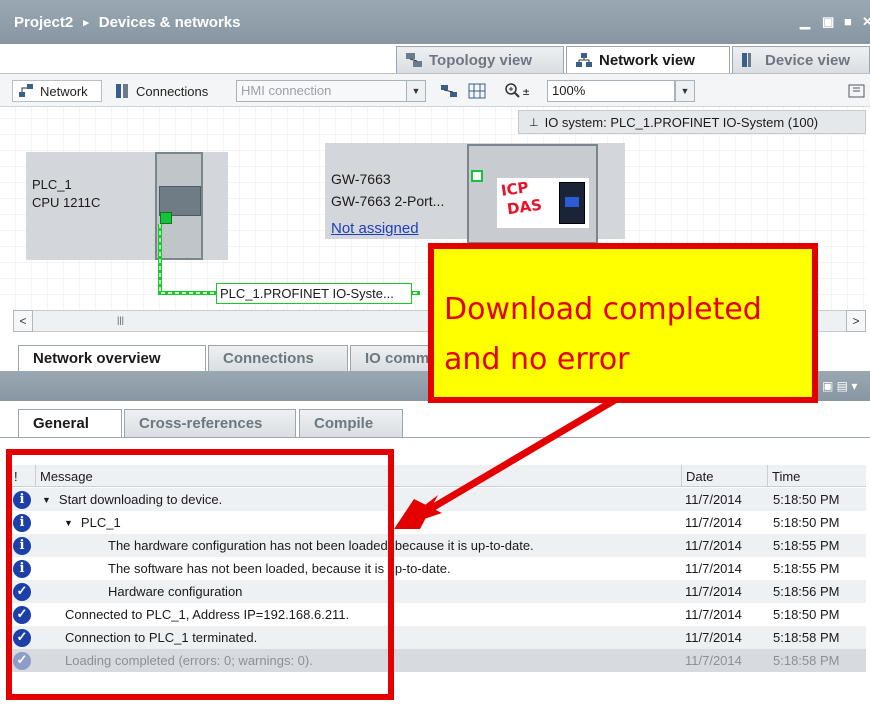 The height and width of the screenshot is (706, 870). I want to click on breadcrumb: Project2 ▸ Devices & networks, so click(127, 22).